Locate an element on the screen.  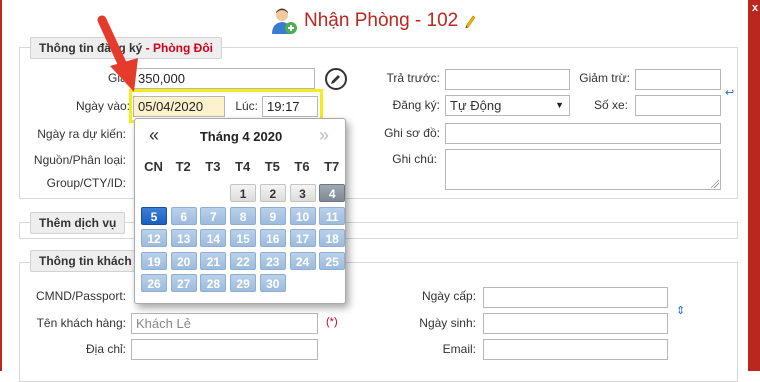
email-input is located at coordinates (575, 349).